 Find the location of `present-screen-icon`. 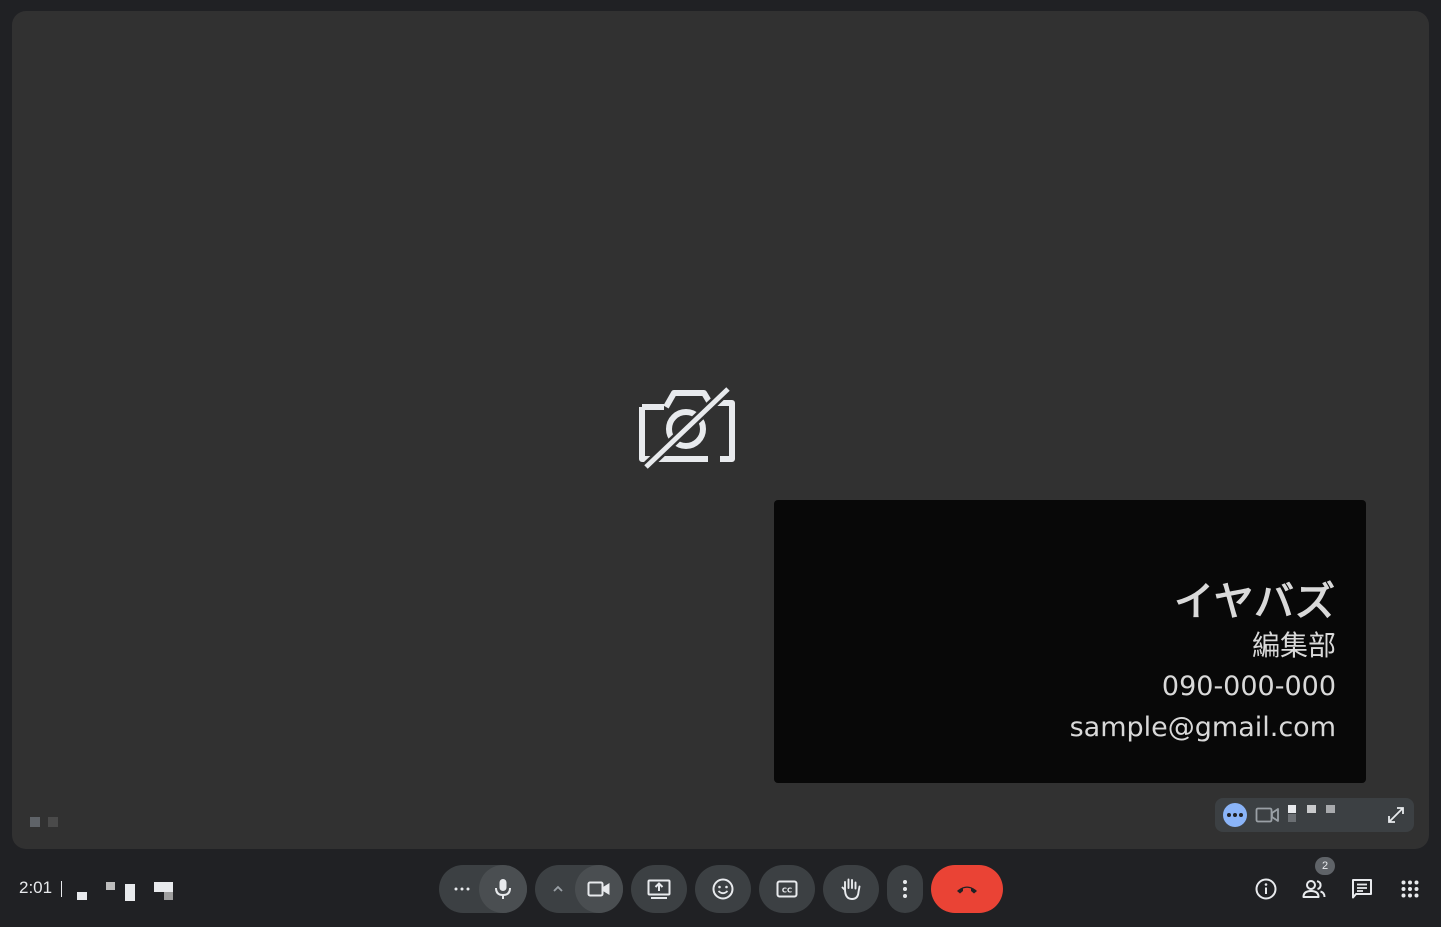

present-screen-icon is located at coordinates (659, 889).